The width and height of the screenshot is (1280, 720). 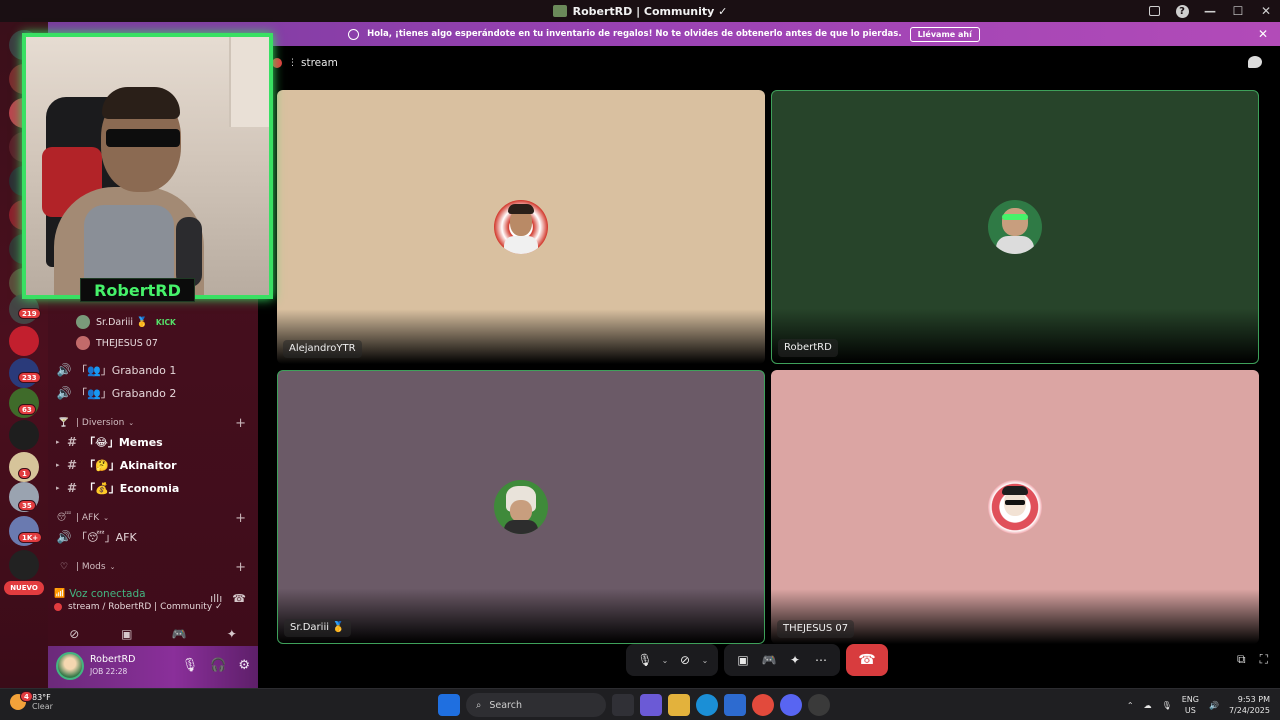 I want to click on chrome-icon, so click(x=763, y=705).